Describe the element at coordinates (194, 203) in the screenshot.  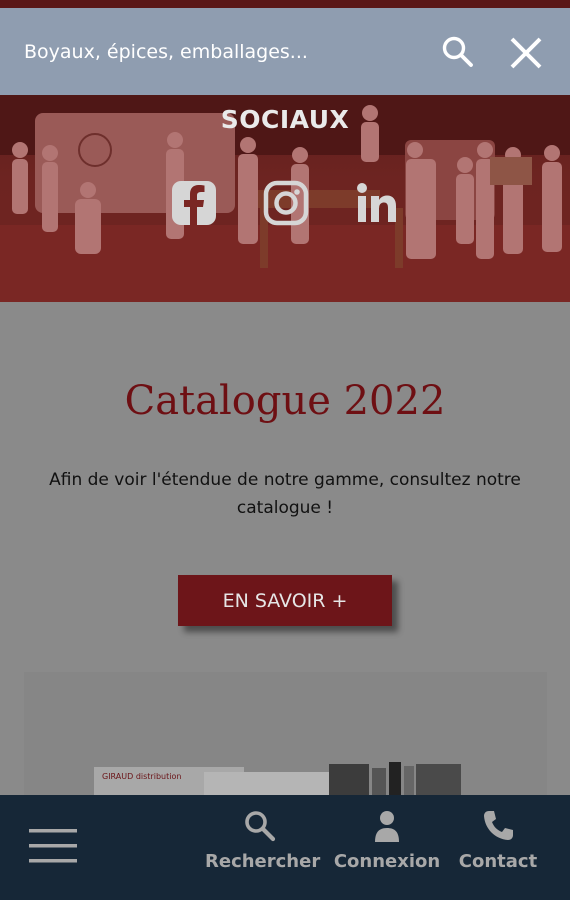
I see `facebook-icon` at that location.